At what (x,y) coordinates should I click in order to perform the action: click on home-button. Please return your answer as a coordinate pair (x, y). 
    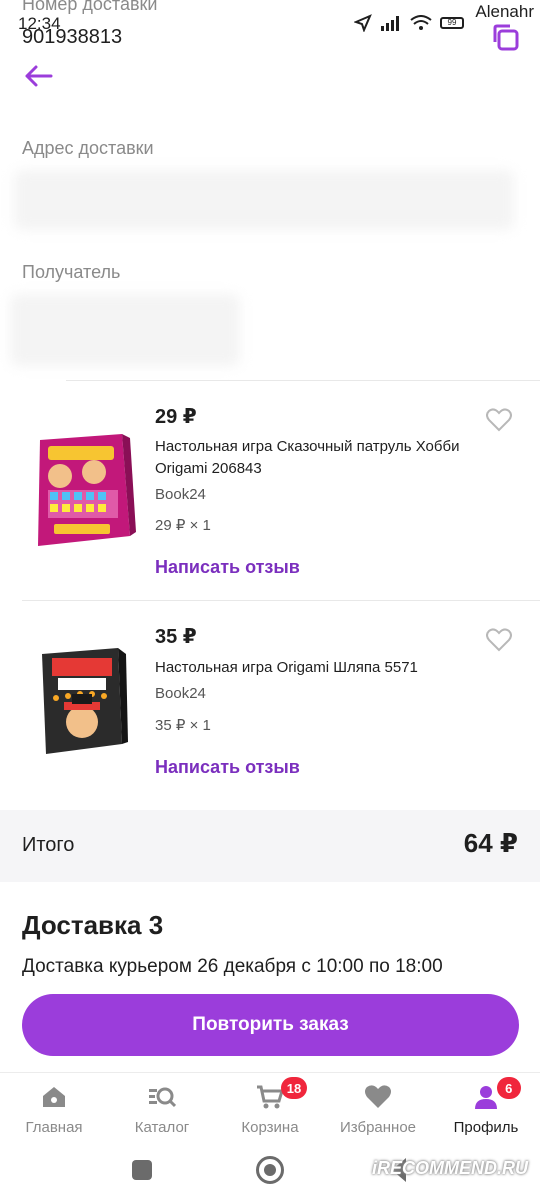
    Looking at the image, I should click on (270, 1170).